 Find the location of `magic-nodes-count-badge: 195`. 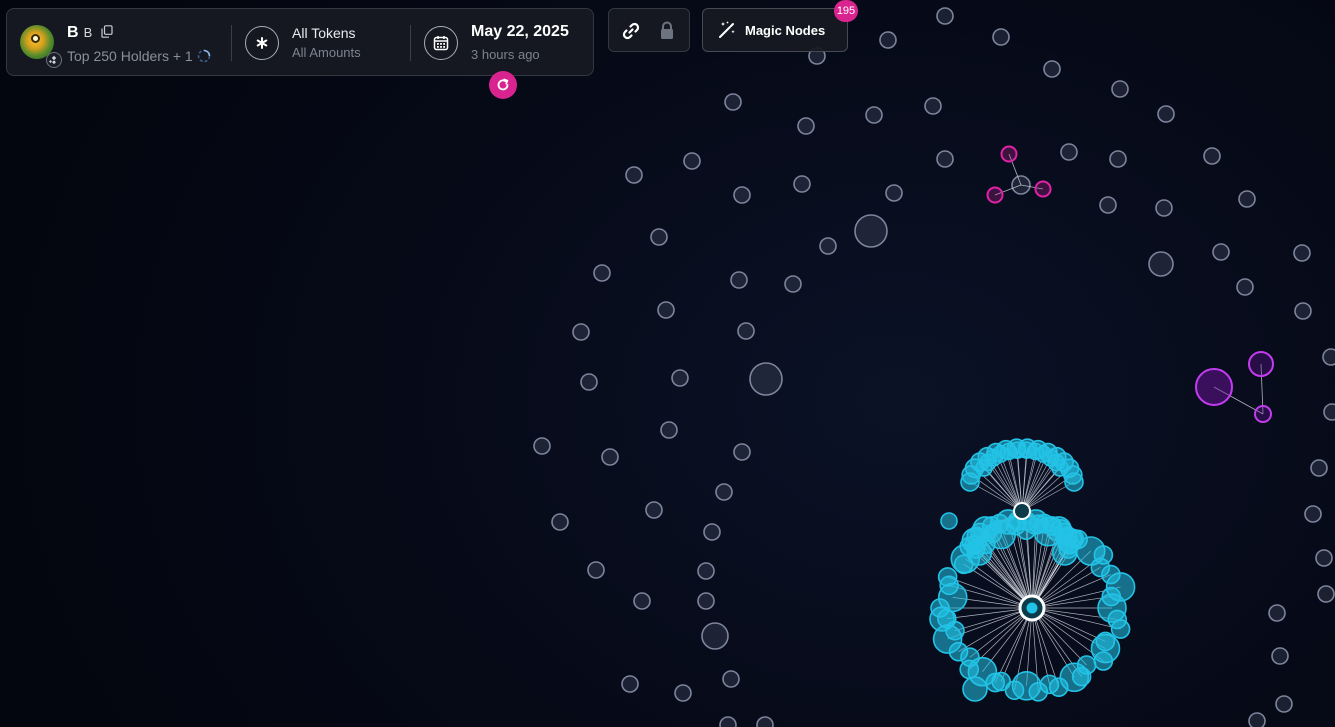

magic-nodes-count-badge: 195 is located at coordinates (846, 11).